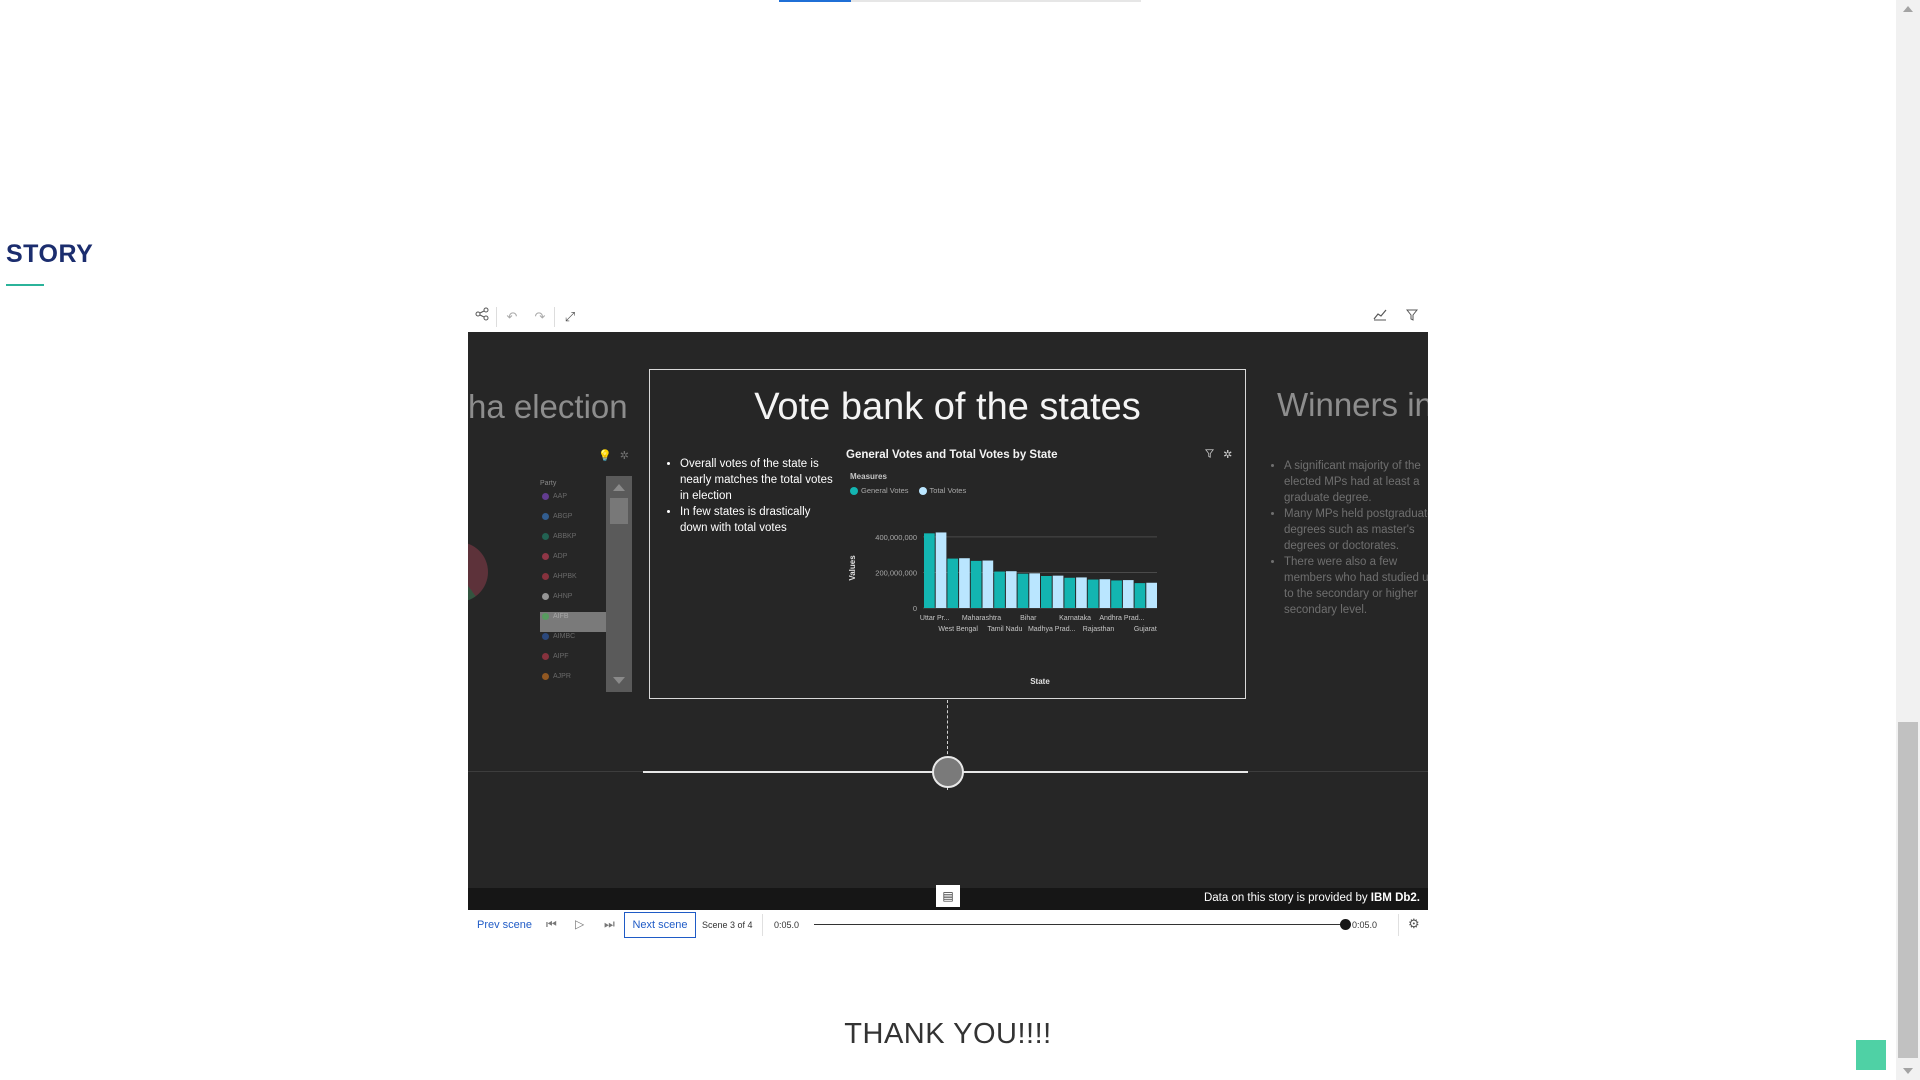 The image size is (1920, 1080). I want to click on settings-icon: ✲, so click(1227, 455).